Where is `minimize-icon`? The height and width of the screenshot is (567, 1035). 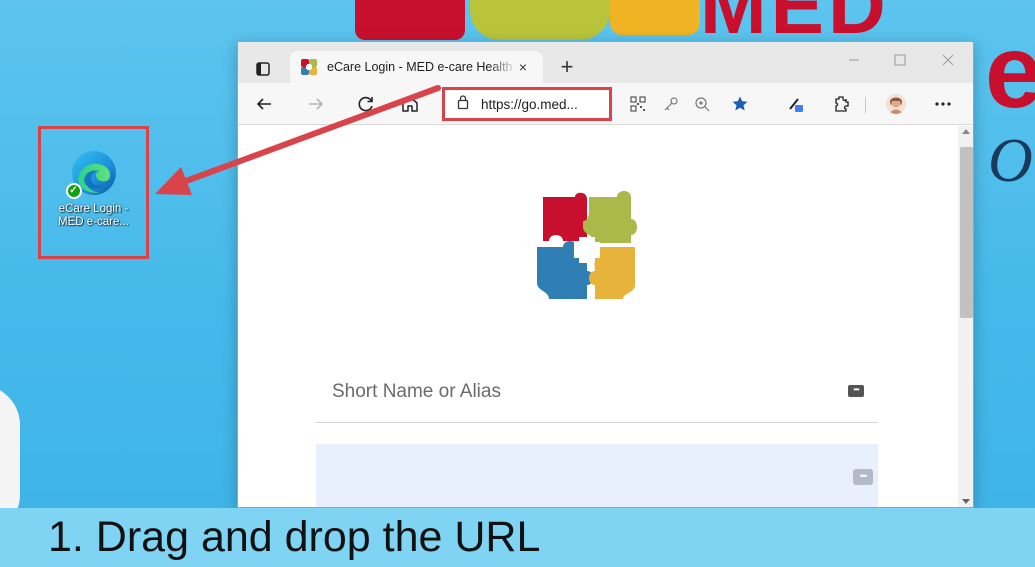 minimize-icon is located at coordinates (854, 60).